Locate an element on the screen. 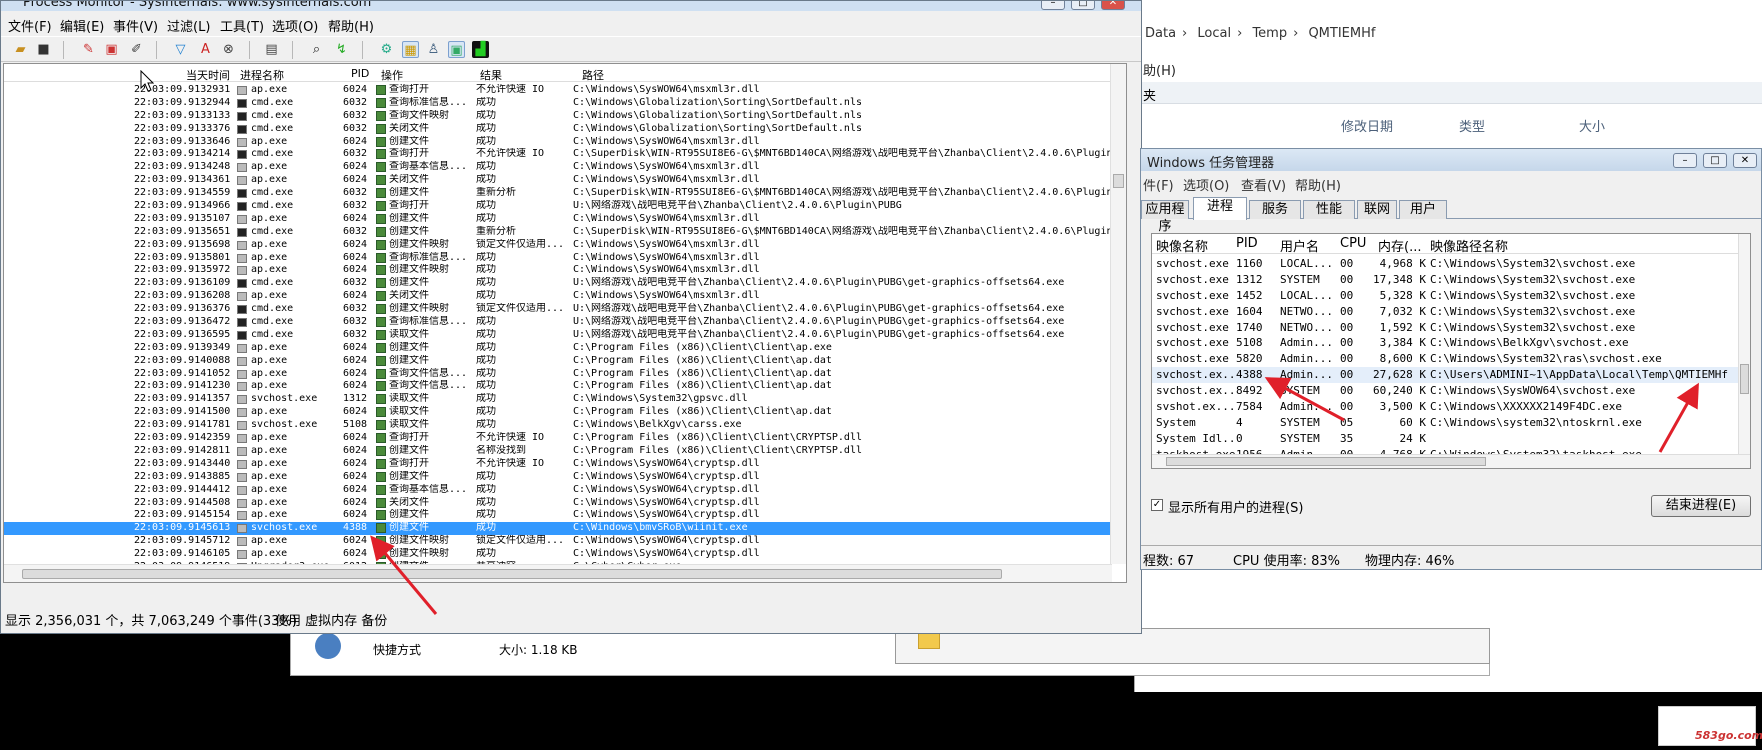 Image resolution: width=1762 pixels, height=750 pixels. col-time: 当天时间 is located at coordinates (208, 75).